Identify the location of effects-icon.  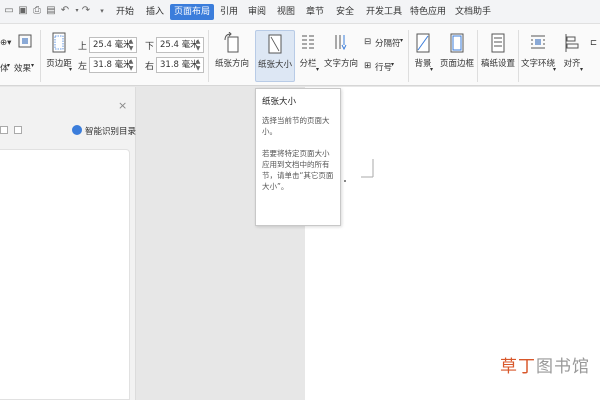
(25, 41).